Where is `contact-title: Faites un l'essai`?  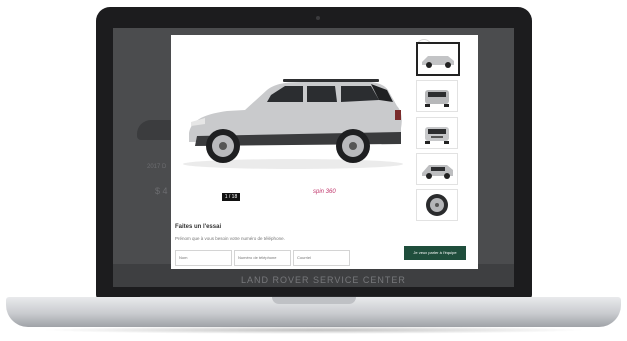 contact-title: Faites un l'essai is located at coordinates (198, 227).